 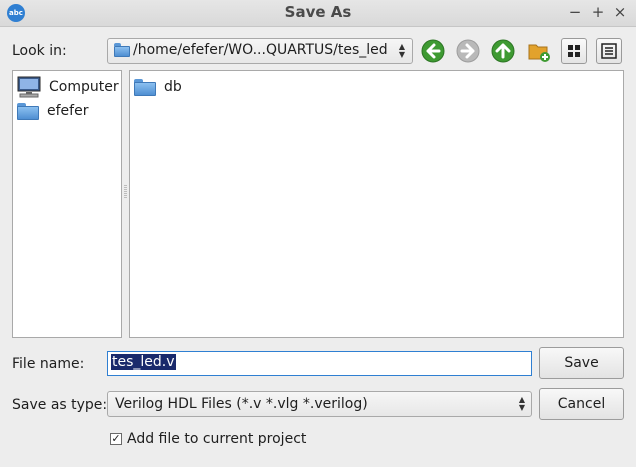 I want to click on forward-icon, so click(x=468, y=51).